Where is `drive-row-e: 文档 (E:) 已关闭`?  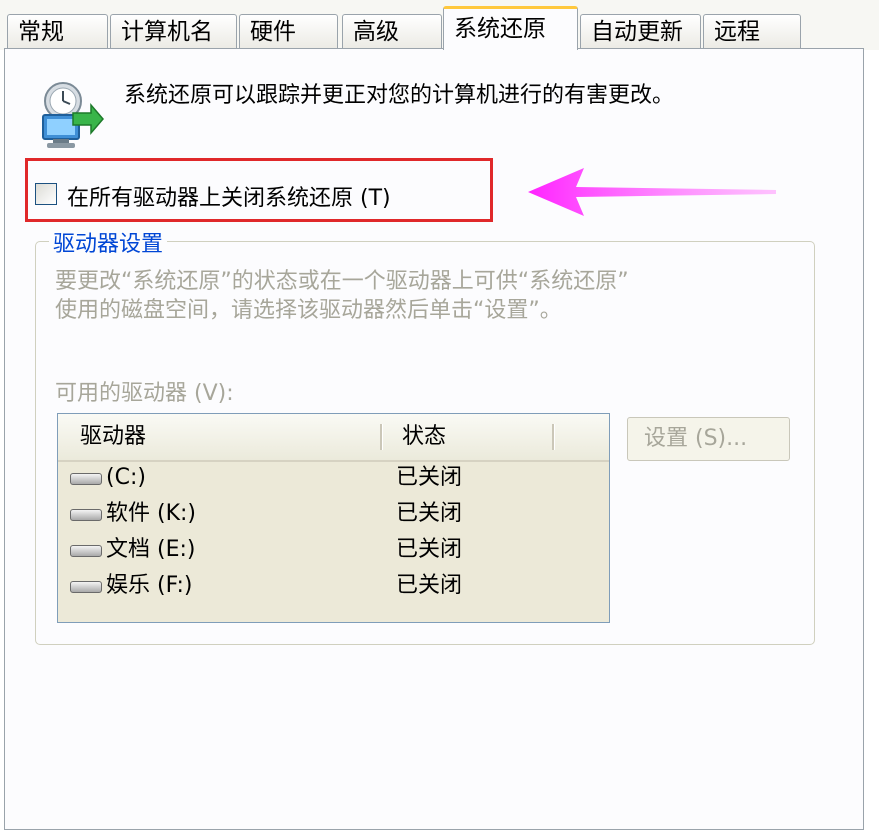 drive-row-e: 文档 (E:) 已关闭 is located at coordinates (333, 550).